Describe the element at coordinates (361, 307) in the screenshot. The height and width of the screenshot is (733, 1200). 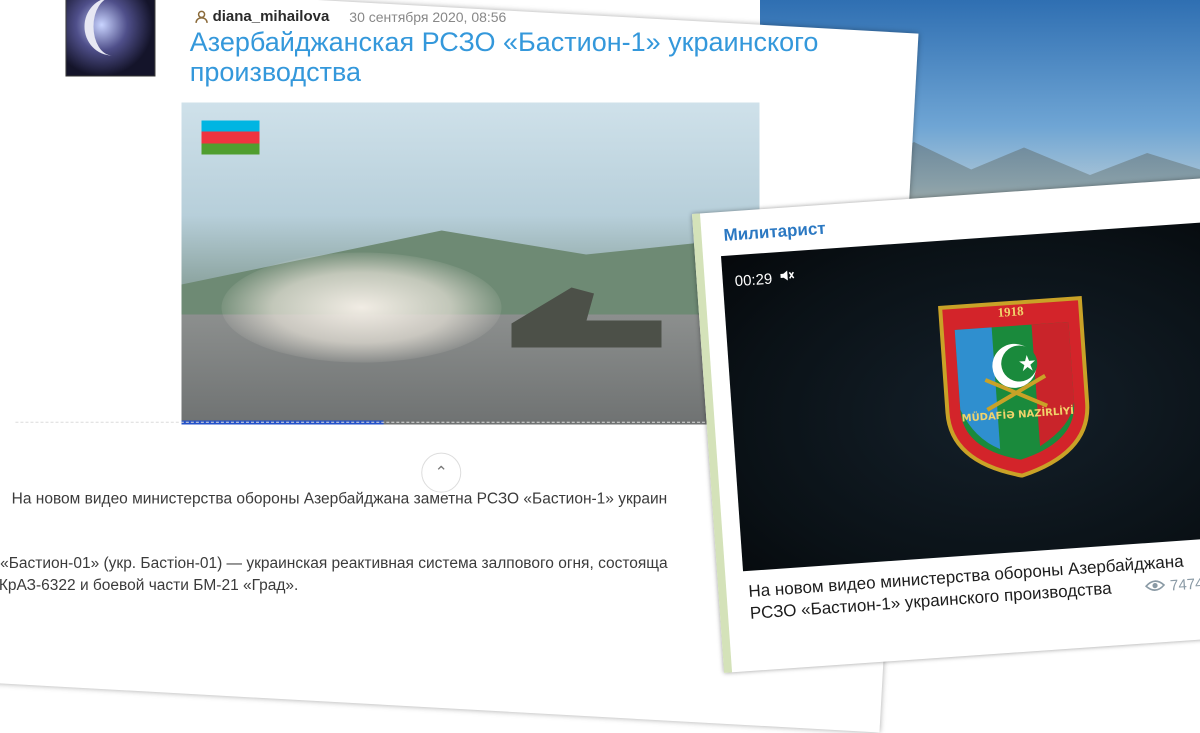
I see `video-smoke` at that location.